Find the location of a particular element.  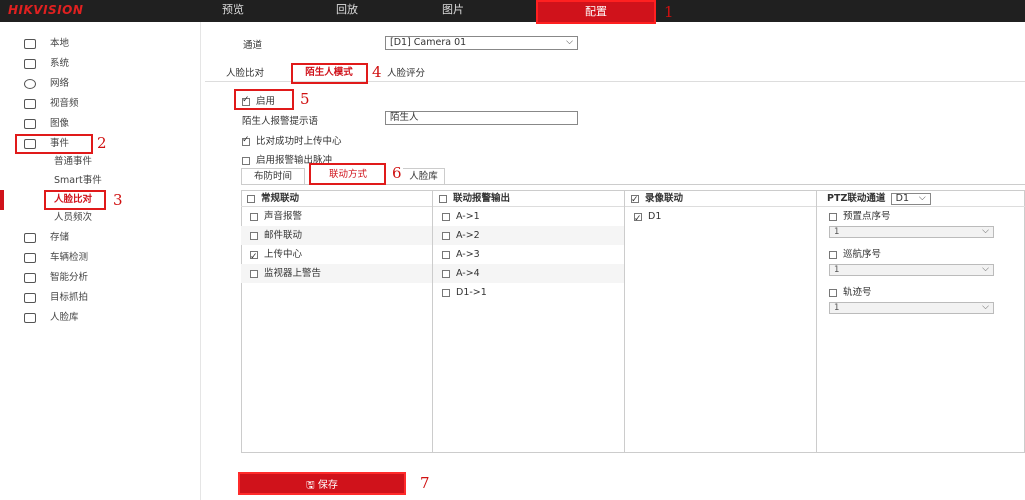

subtab-face-library: 人脸库 is located at coordinates (424, 176).